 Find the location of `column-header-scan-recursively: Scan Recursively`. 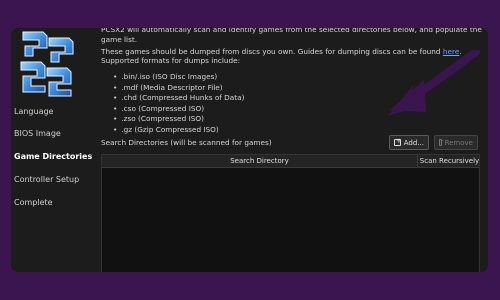

column-header-scan-recursively: Scan Recursively is located at coordinates (449, 161).